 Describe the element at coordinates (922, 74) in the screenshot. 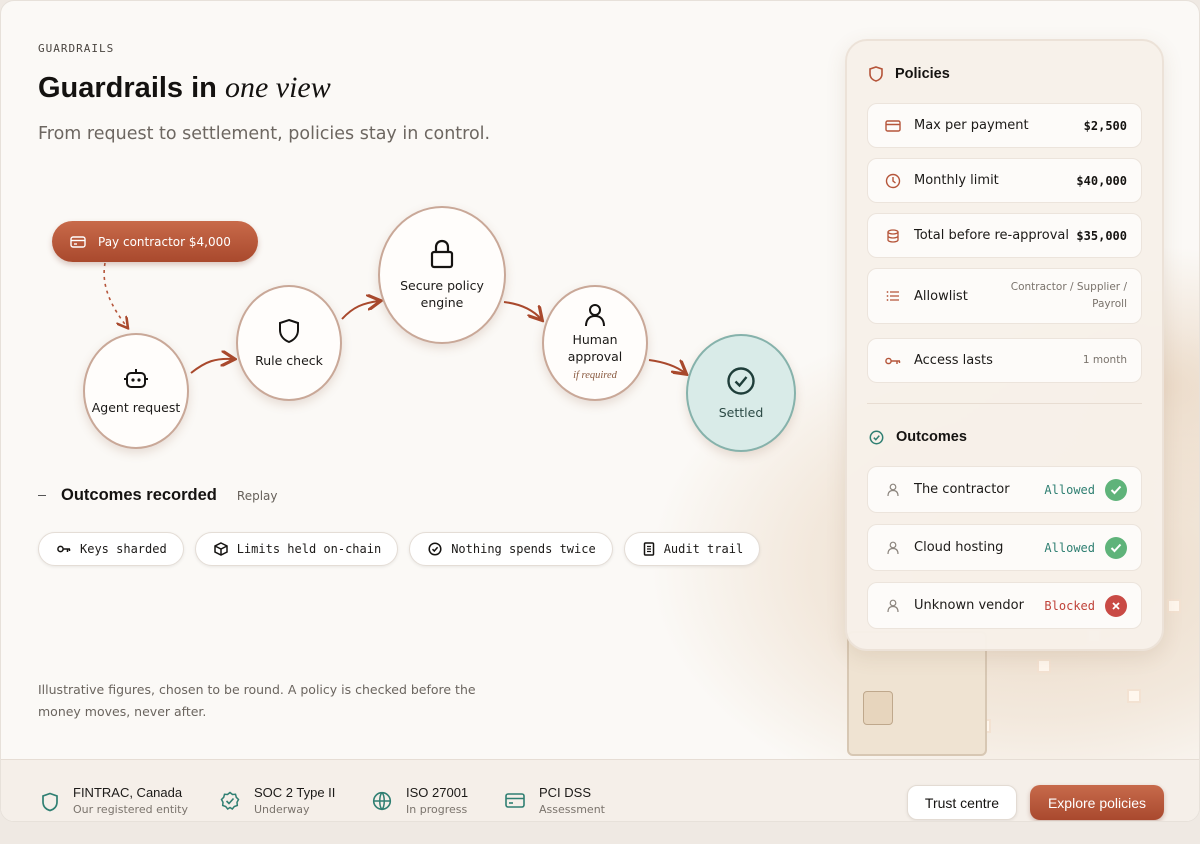

I see `policies-title: Policies` at that location.